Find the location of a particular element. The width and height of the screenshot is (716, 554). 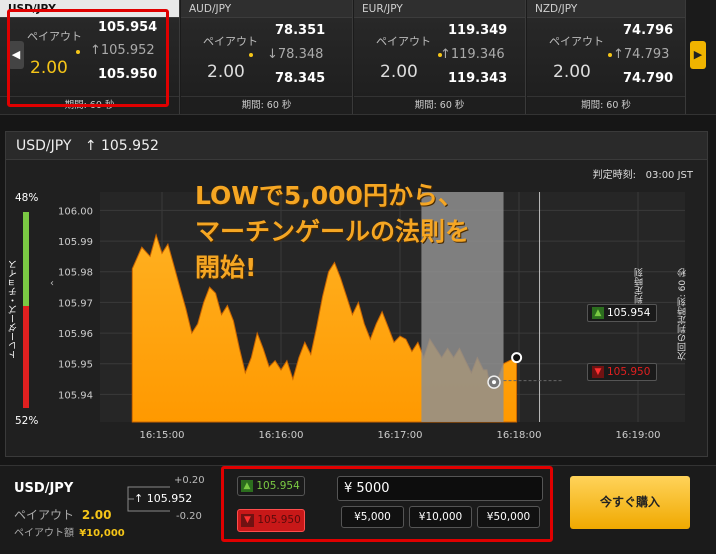

preset-5000-button: ¥5,000 is located at coordinates (372, 517).